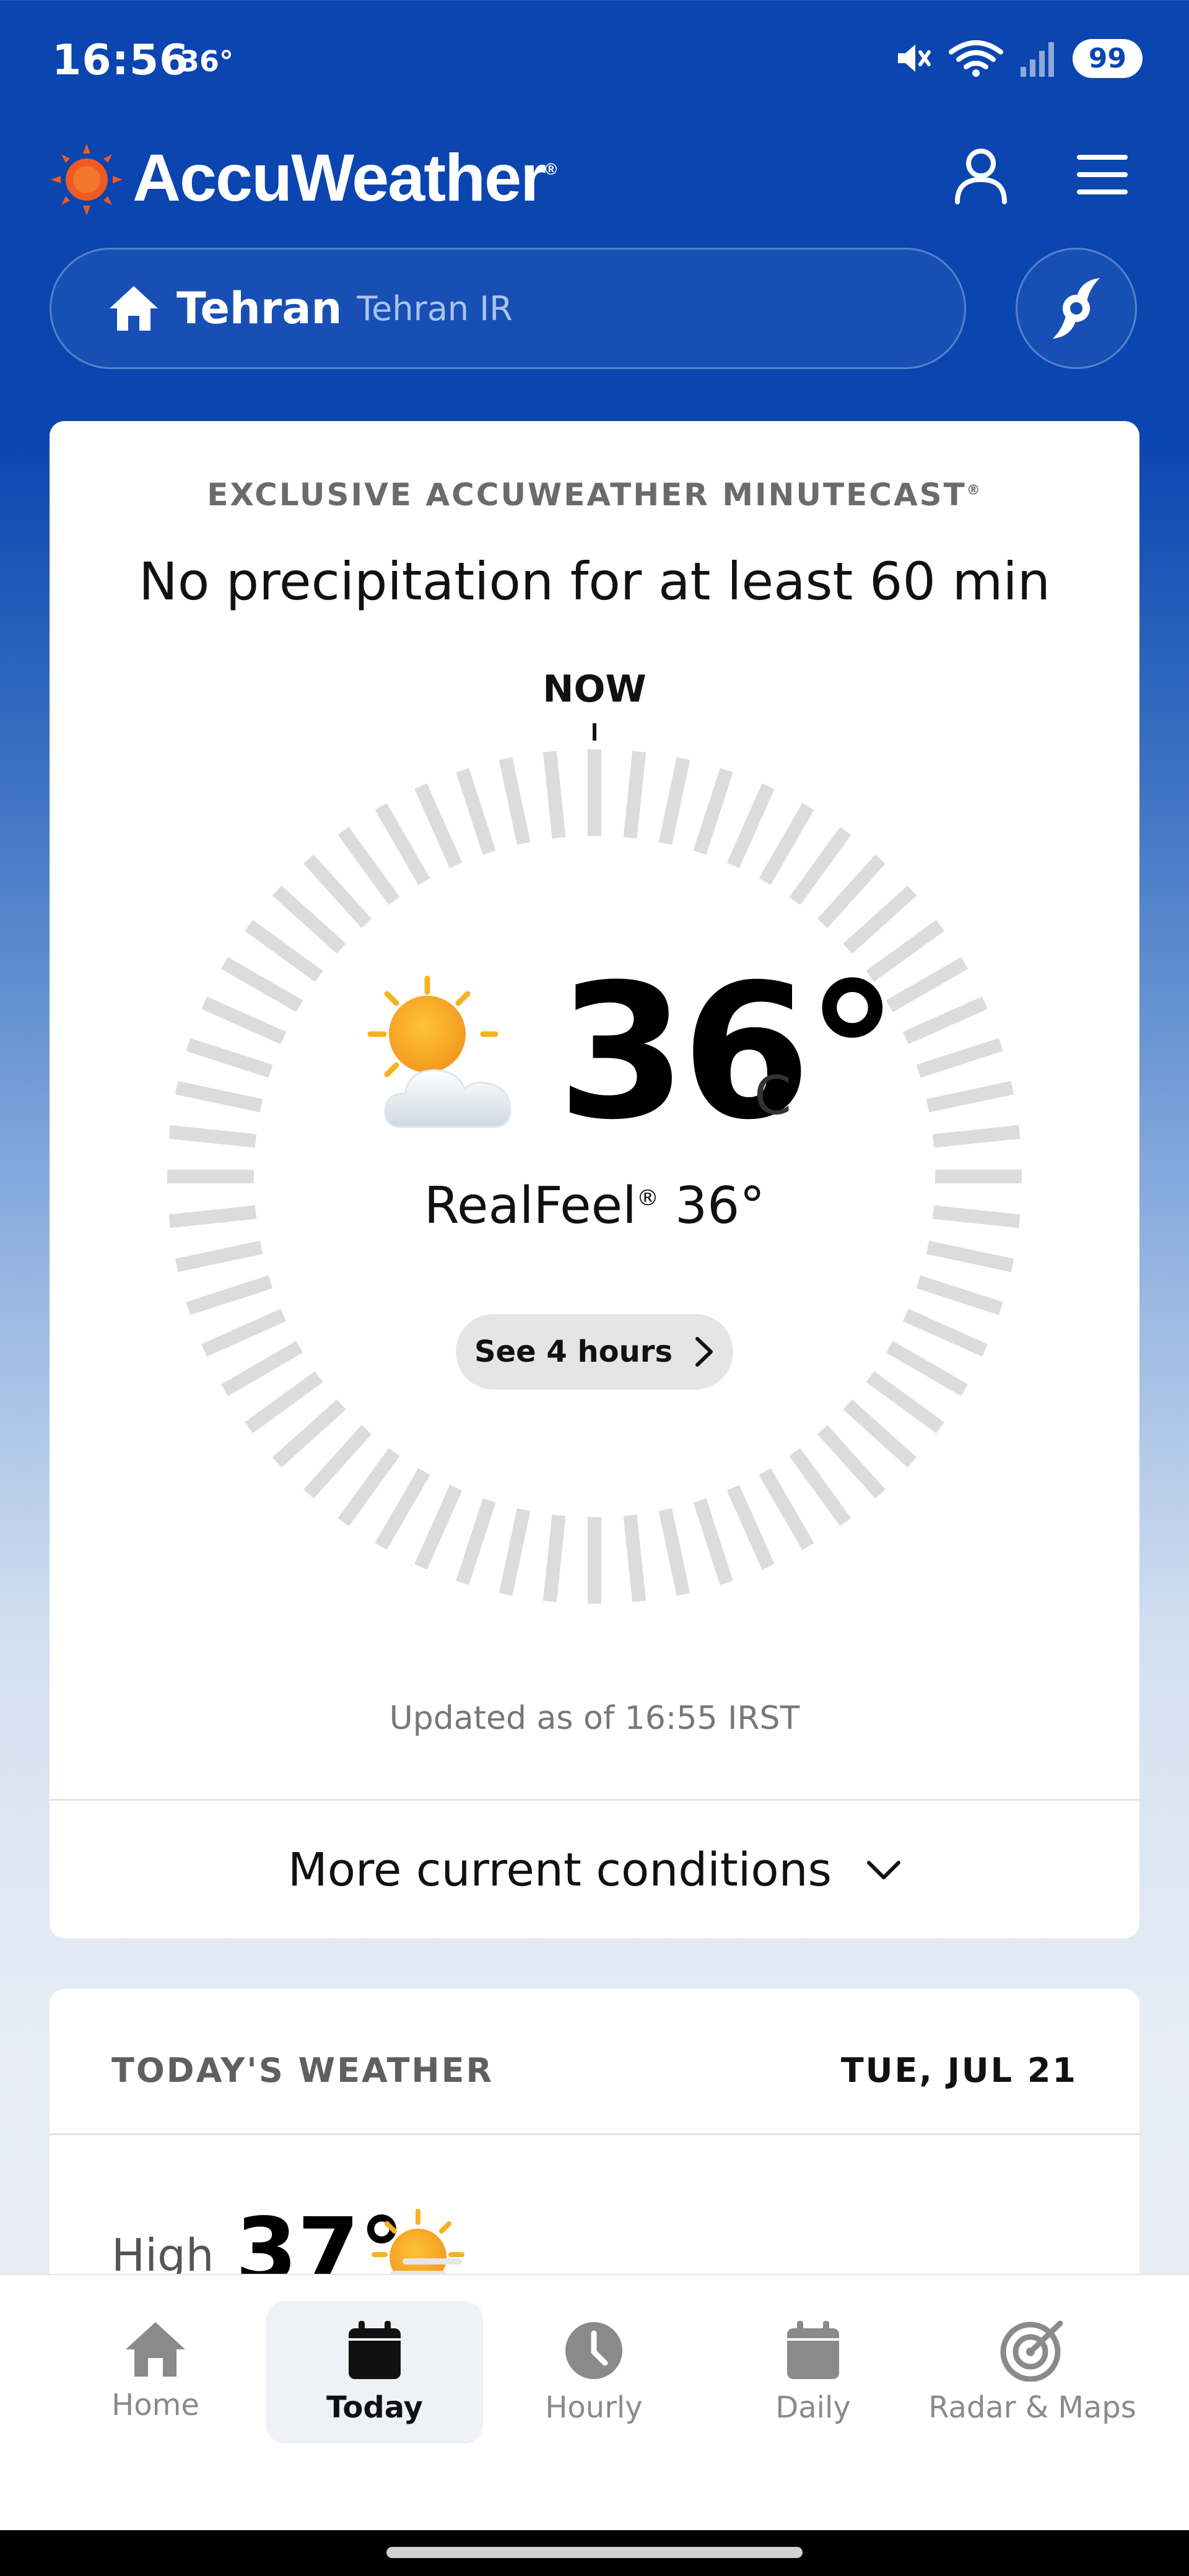  I want to click on battery-badge: 99, so click(1107, 58).